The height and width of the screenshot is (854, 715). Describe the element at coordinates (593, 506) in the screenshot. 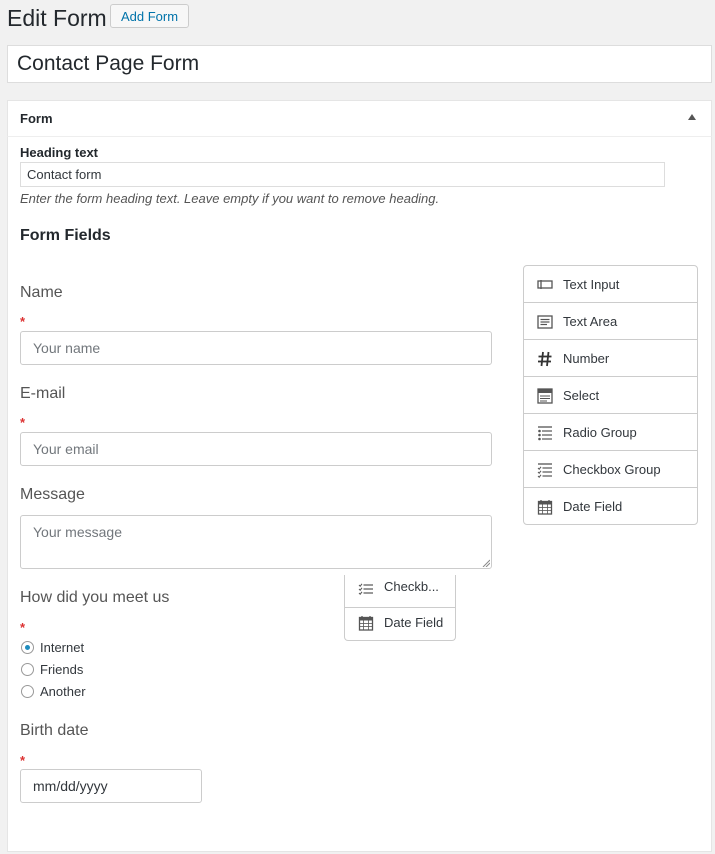

I see `palette-item-label: Date Field` at that location.